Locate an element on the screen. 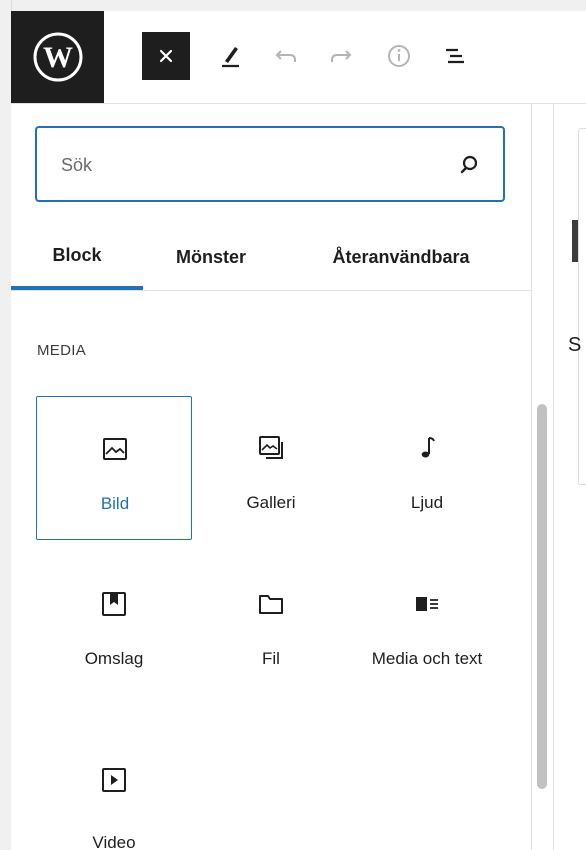 The height and width of the screenshot is (850, 586). top-strip is located at coordinates (293, 5).